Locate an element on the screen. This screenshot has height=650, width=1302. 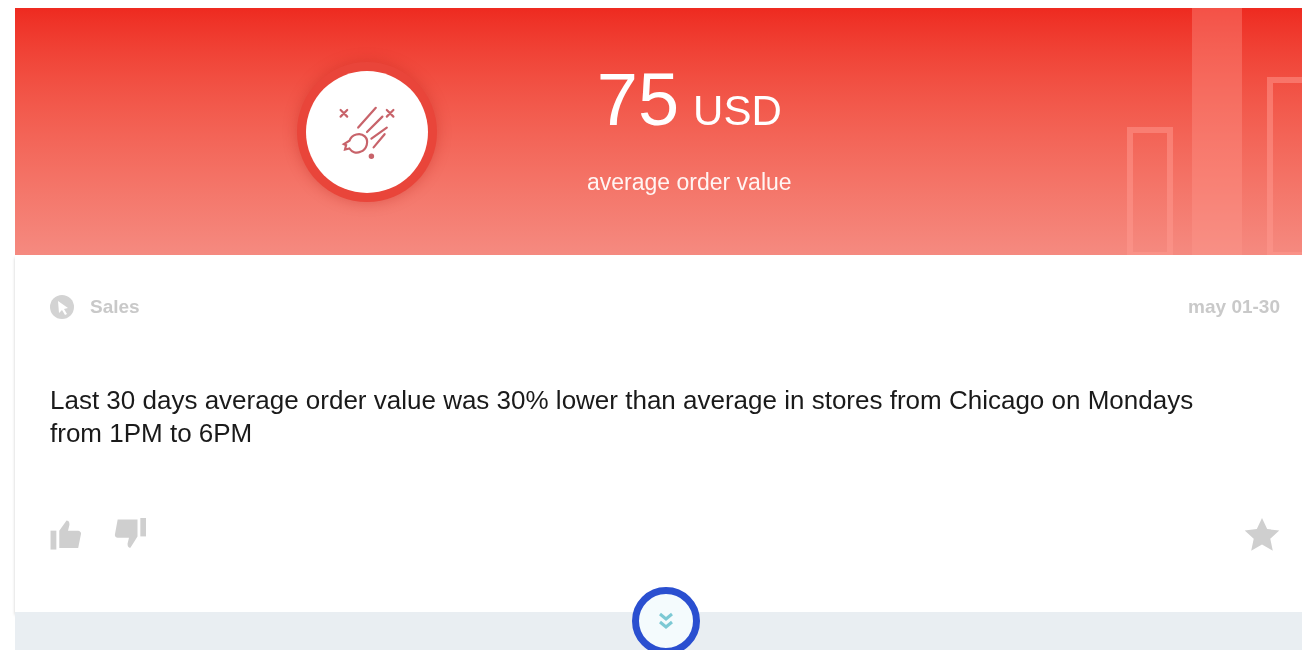
double-chevron-icon is located at coordinates (666, 621).